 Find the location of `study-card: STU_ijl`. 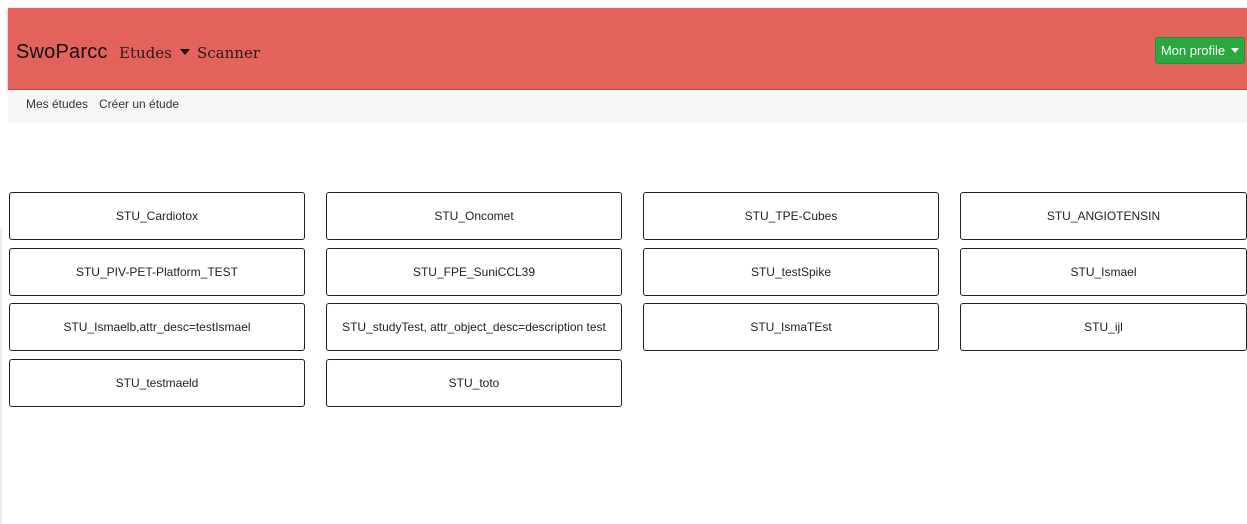

study-card: STU_ijl is located at coordinates (1103, 327).